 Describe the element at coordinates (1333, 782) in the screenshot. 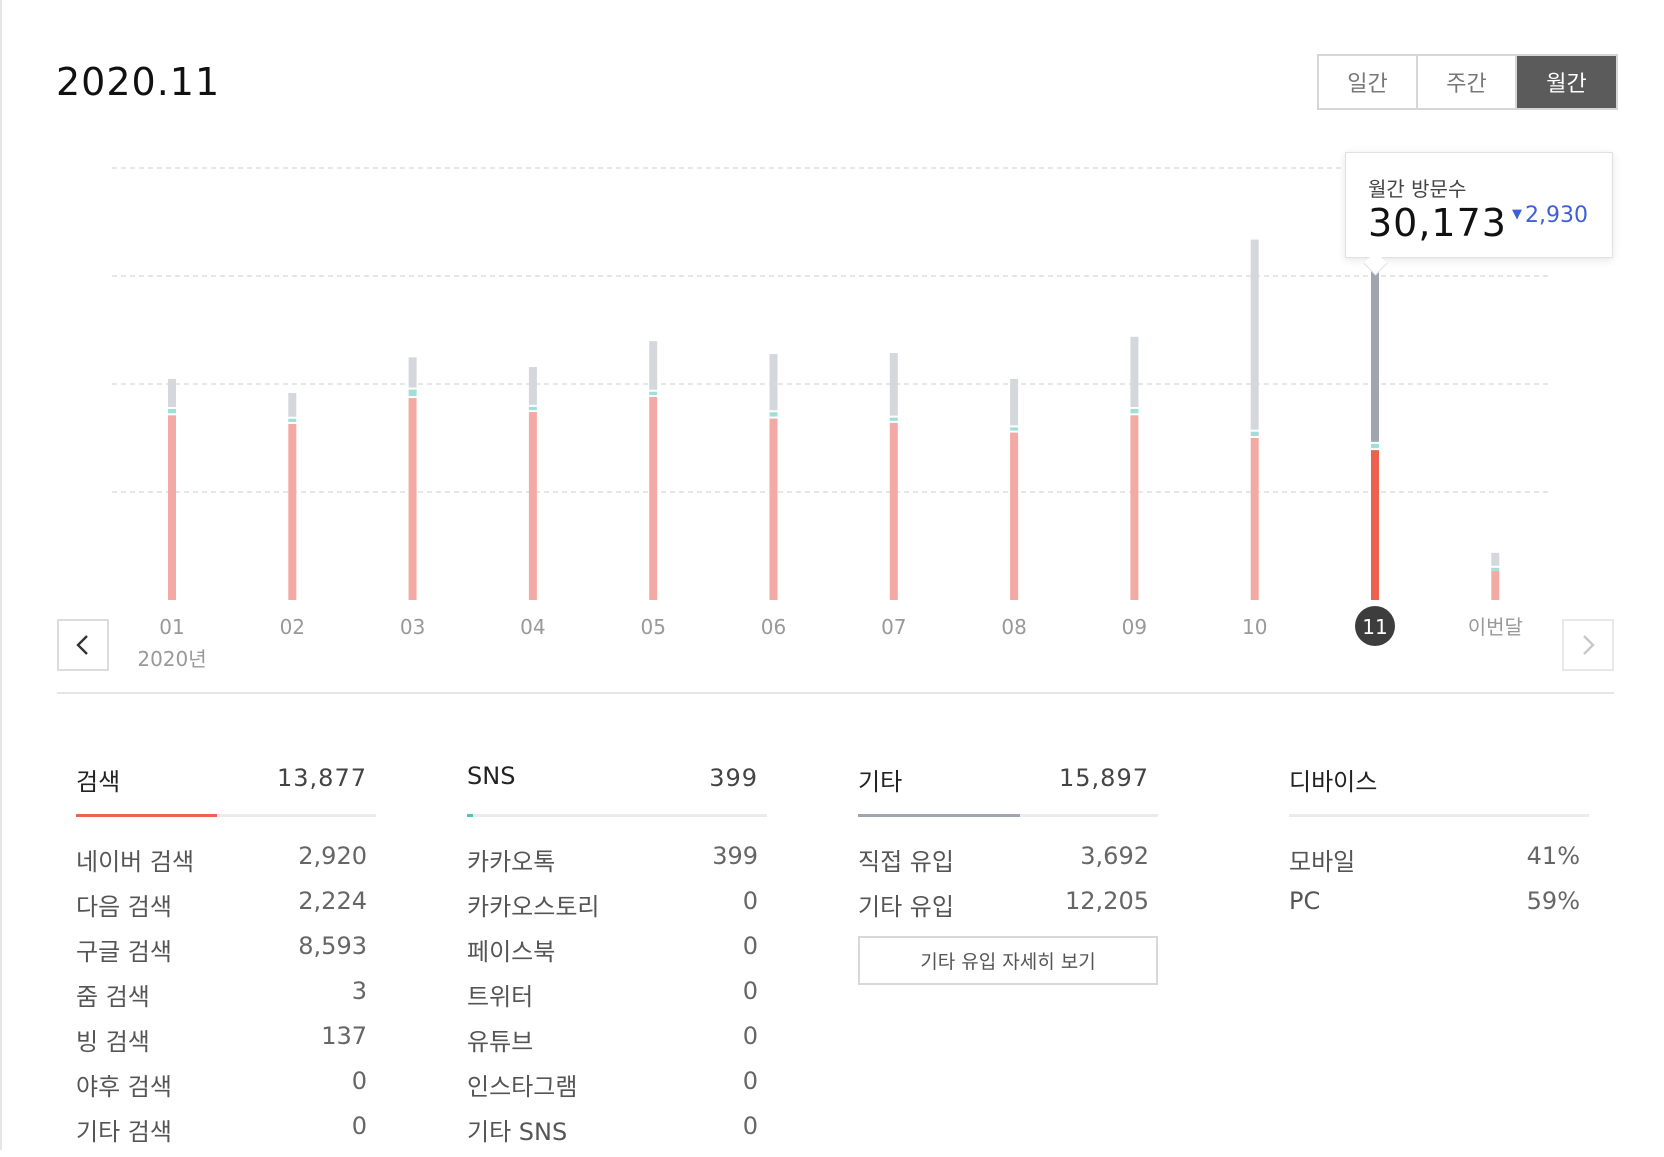

I see `panel-title: 디바이스` at that location.